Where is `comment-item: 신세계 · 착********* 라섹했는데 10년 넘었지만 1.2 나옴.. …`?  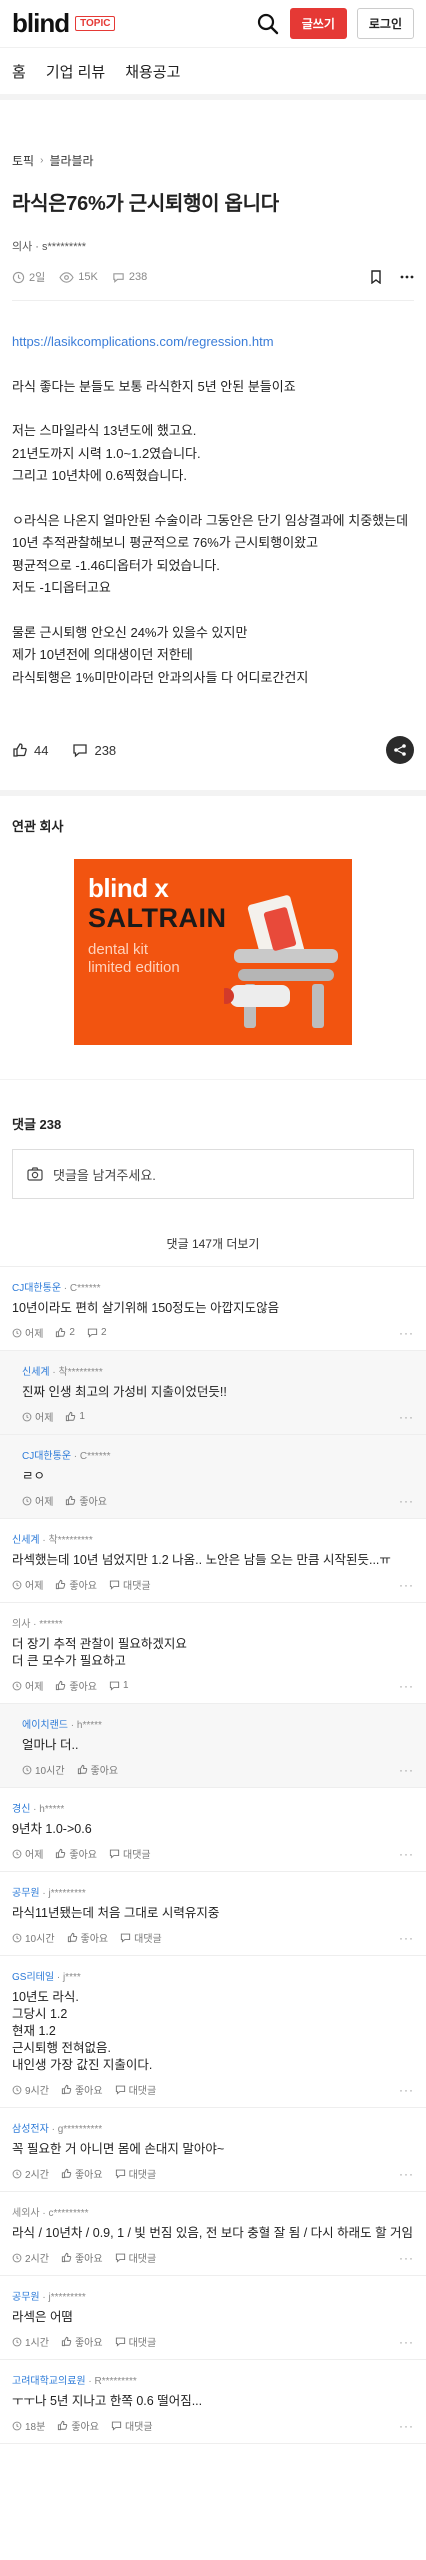
comment-item: 신세계 · 착********* 라섹했는데 10년 넘었지만 1.2 나옴.. … is located at coordinates (213, 1561).